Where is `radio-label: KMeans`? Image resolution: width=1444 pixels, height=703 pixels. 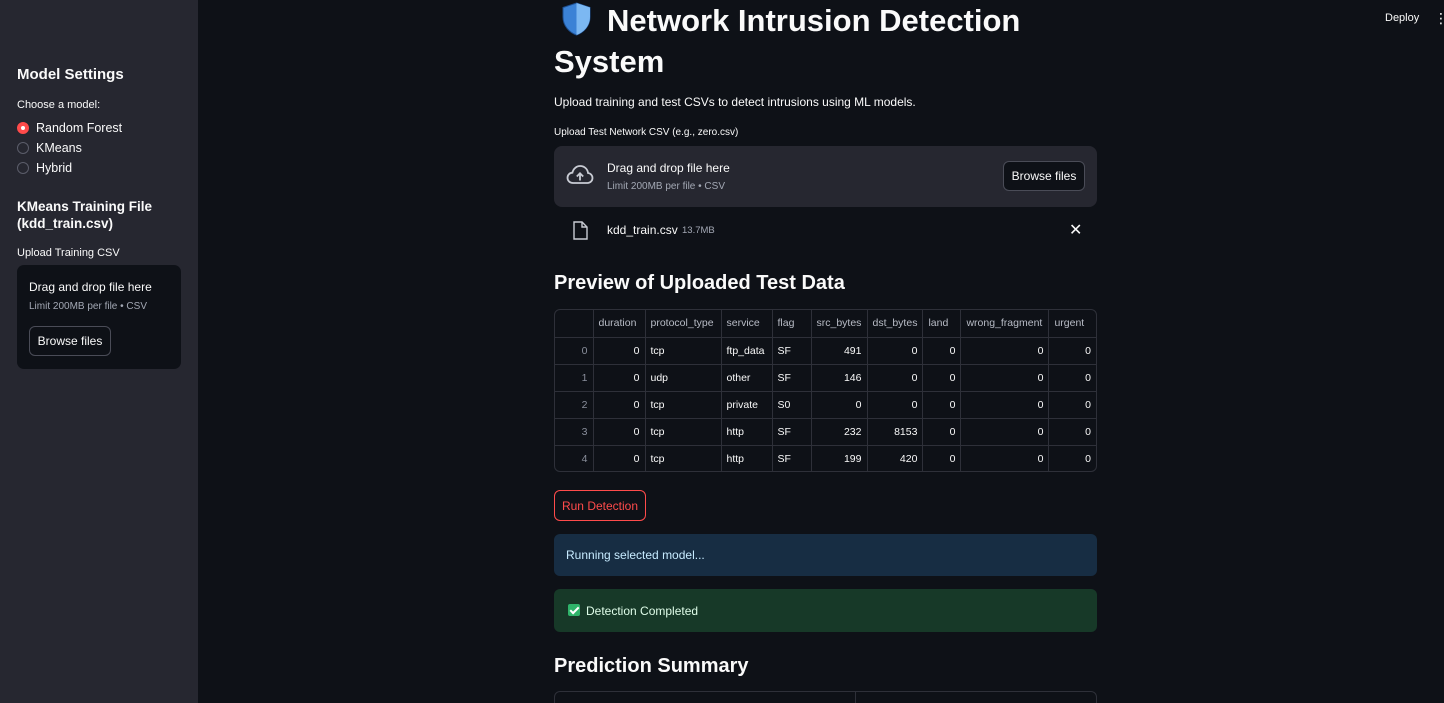 radio-label: KMeans is located at coordinates (59, 148).